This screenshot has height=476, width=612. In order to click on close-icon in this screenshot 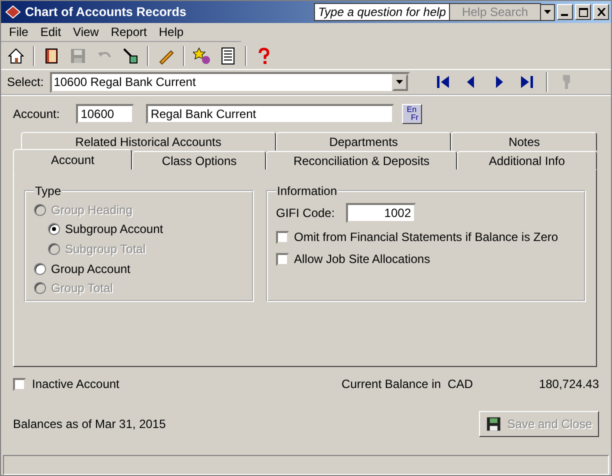, I will do `click(601, 12)`.